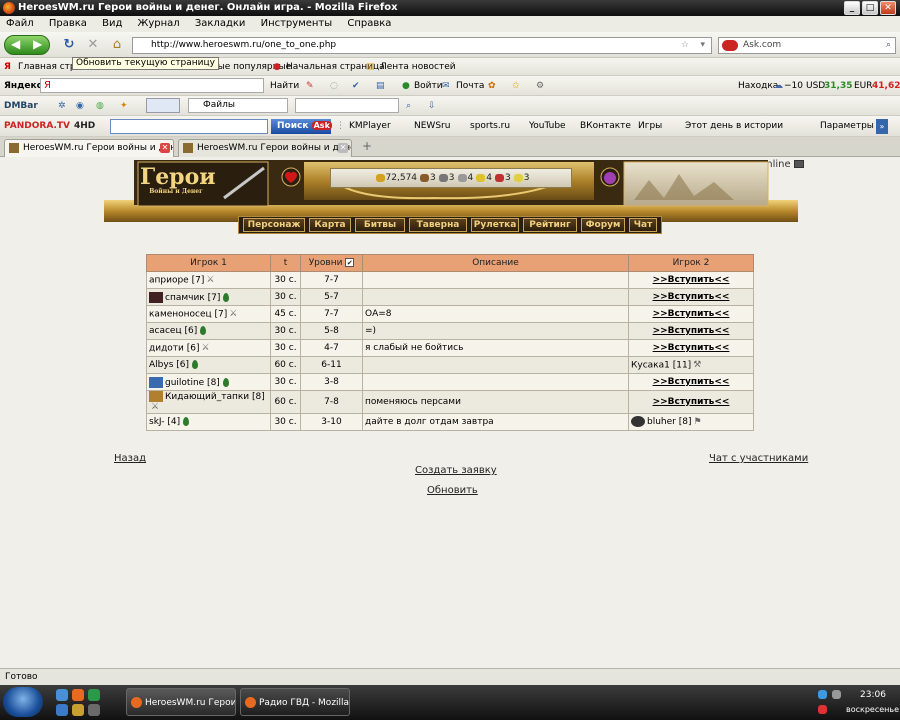 This screenshot has width=900, height=720. I want to click on tab-inactive: HeroesWM.ru Герои войны и денег. ... ✕, so click(265, 148).